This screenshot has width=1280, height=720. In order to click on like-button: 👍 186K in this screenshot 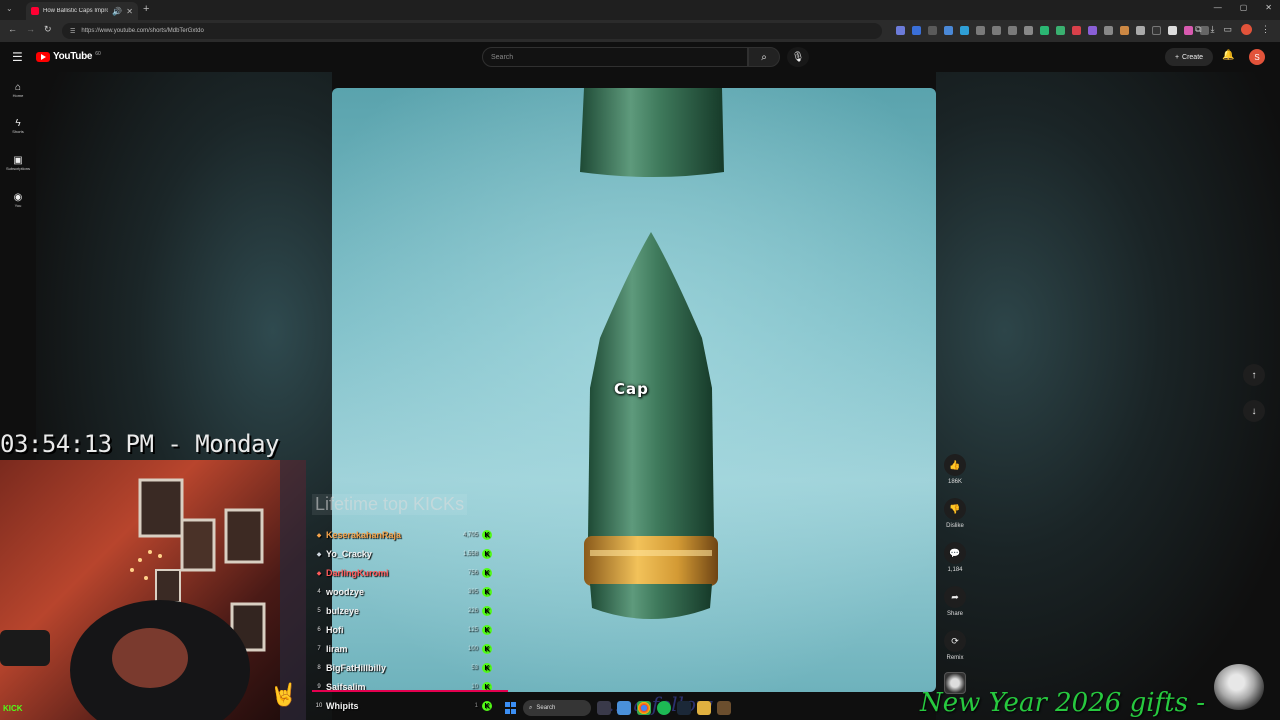, I will do `click(955, 469)`.